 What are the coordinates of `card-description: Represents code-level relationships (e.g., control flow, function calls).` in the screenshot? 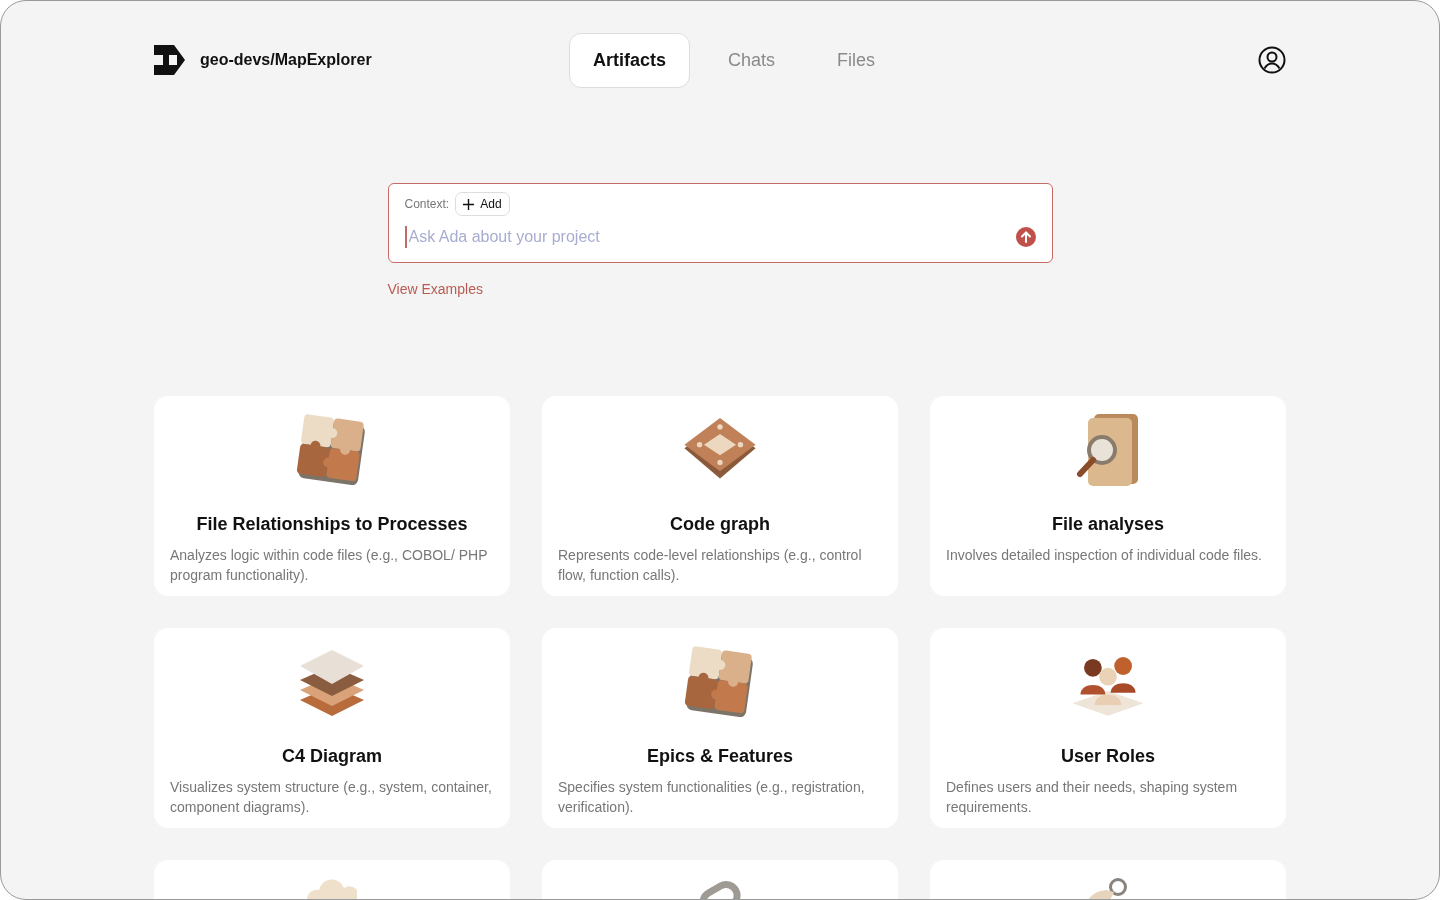 It's located at (710, 565).